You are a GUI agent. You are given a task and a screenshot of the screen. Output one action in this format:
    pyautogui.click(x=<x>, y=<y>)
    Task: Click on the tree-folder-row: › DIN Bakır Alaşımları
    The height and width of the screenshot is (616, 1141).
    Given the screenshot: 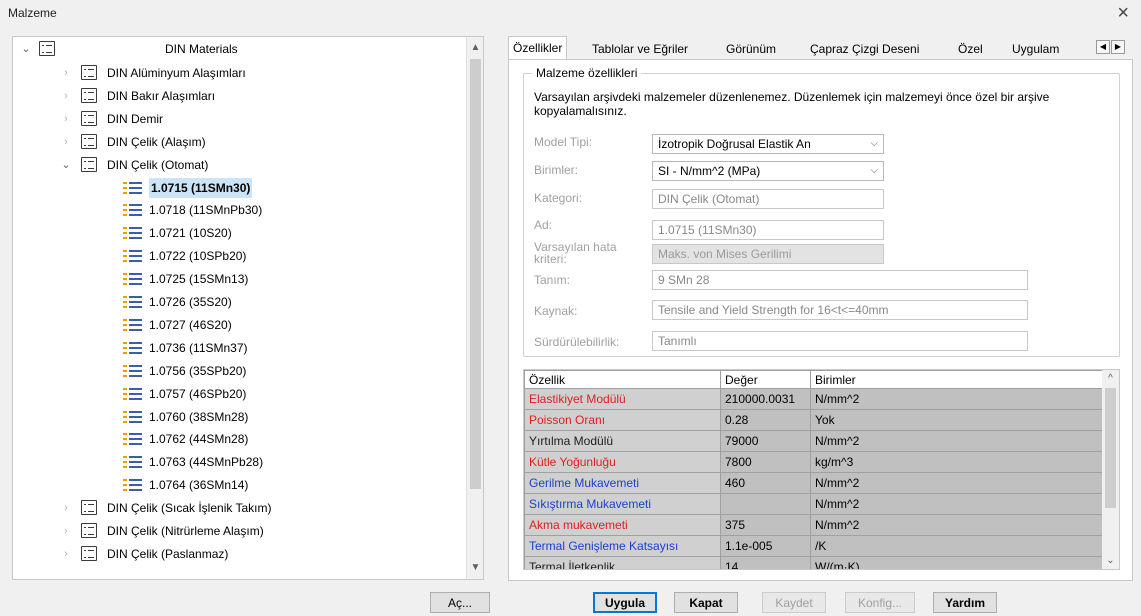 What is the action you would take?
    pyautogui.click(x=239, y=96)
    